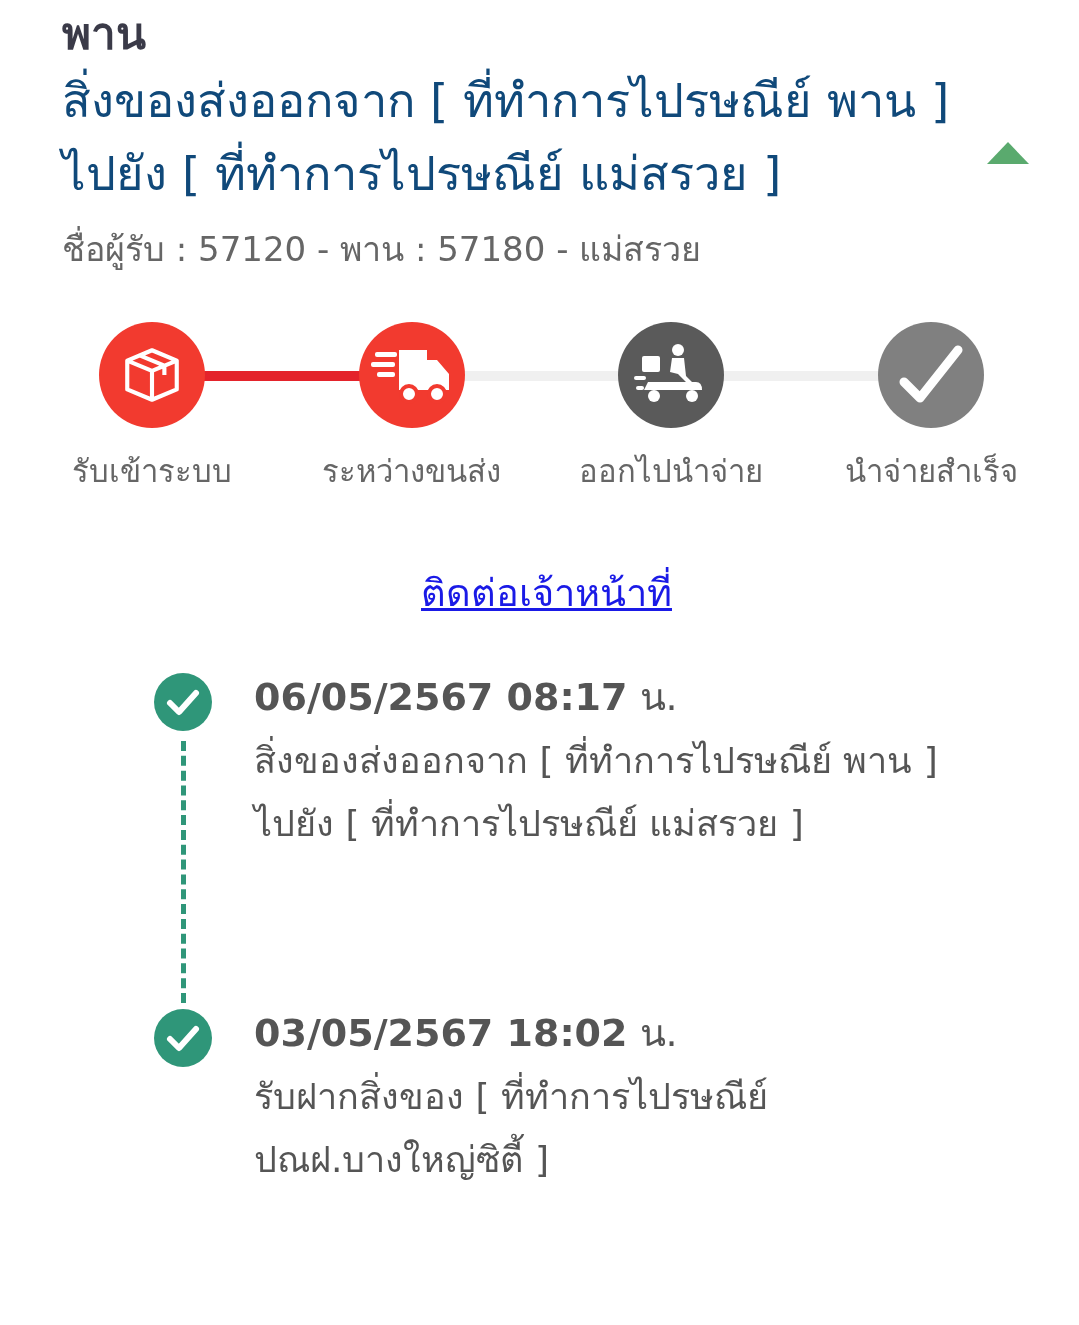  Describe the element at coordinates (466, 698) in the screenshot. I see `event-time: 06/05/2567 08:17 น.` at that location.